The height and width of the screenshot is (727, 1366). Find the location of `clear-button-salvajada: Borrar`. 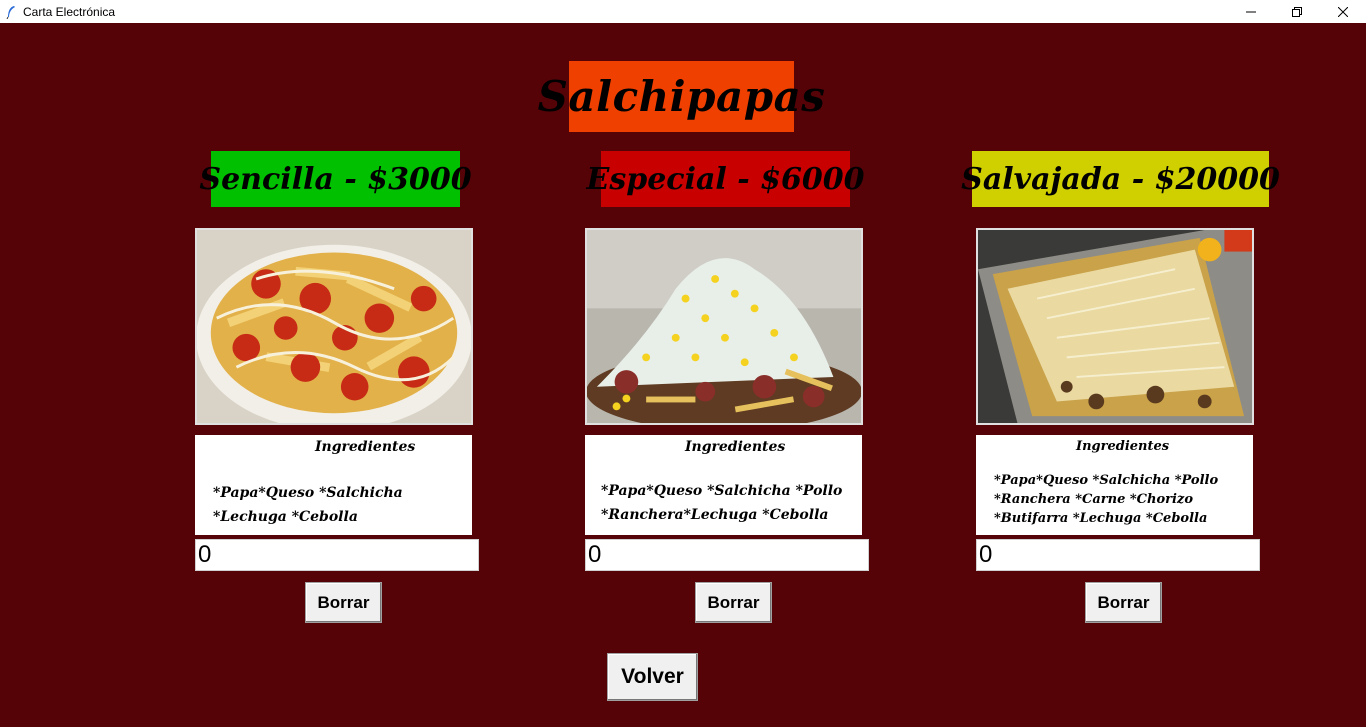

clear-button-salvajada: Borrar is located at coordinates (1123, 602).